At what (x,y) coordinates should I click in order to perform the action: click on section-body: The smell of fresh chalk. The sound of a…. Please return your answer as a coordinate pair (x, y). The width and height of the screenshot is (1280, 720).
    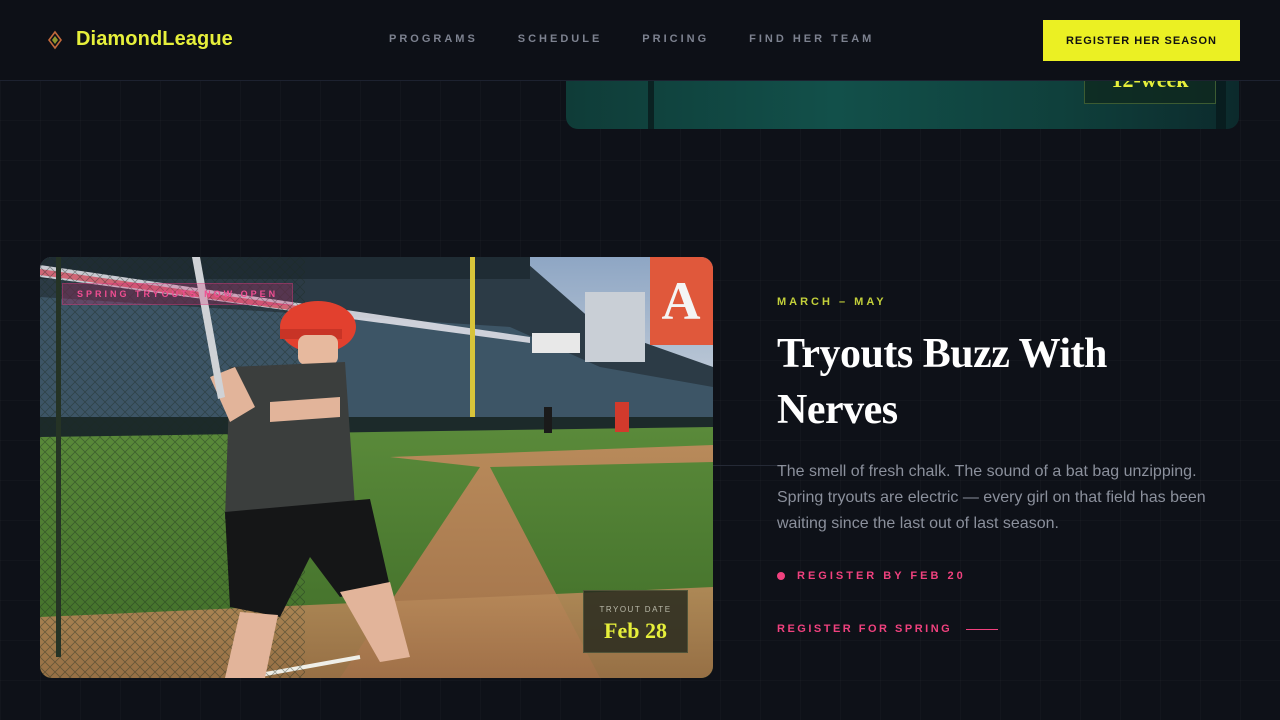
    Looking at the image, I should click on (991, 497).